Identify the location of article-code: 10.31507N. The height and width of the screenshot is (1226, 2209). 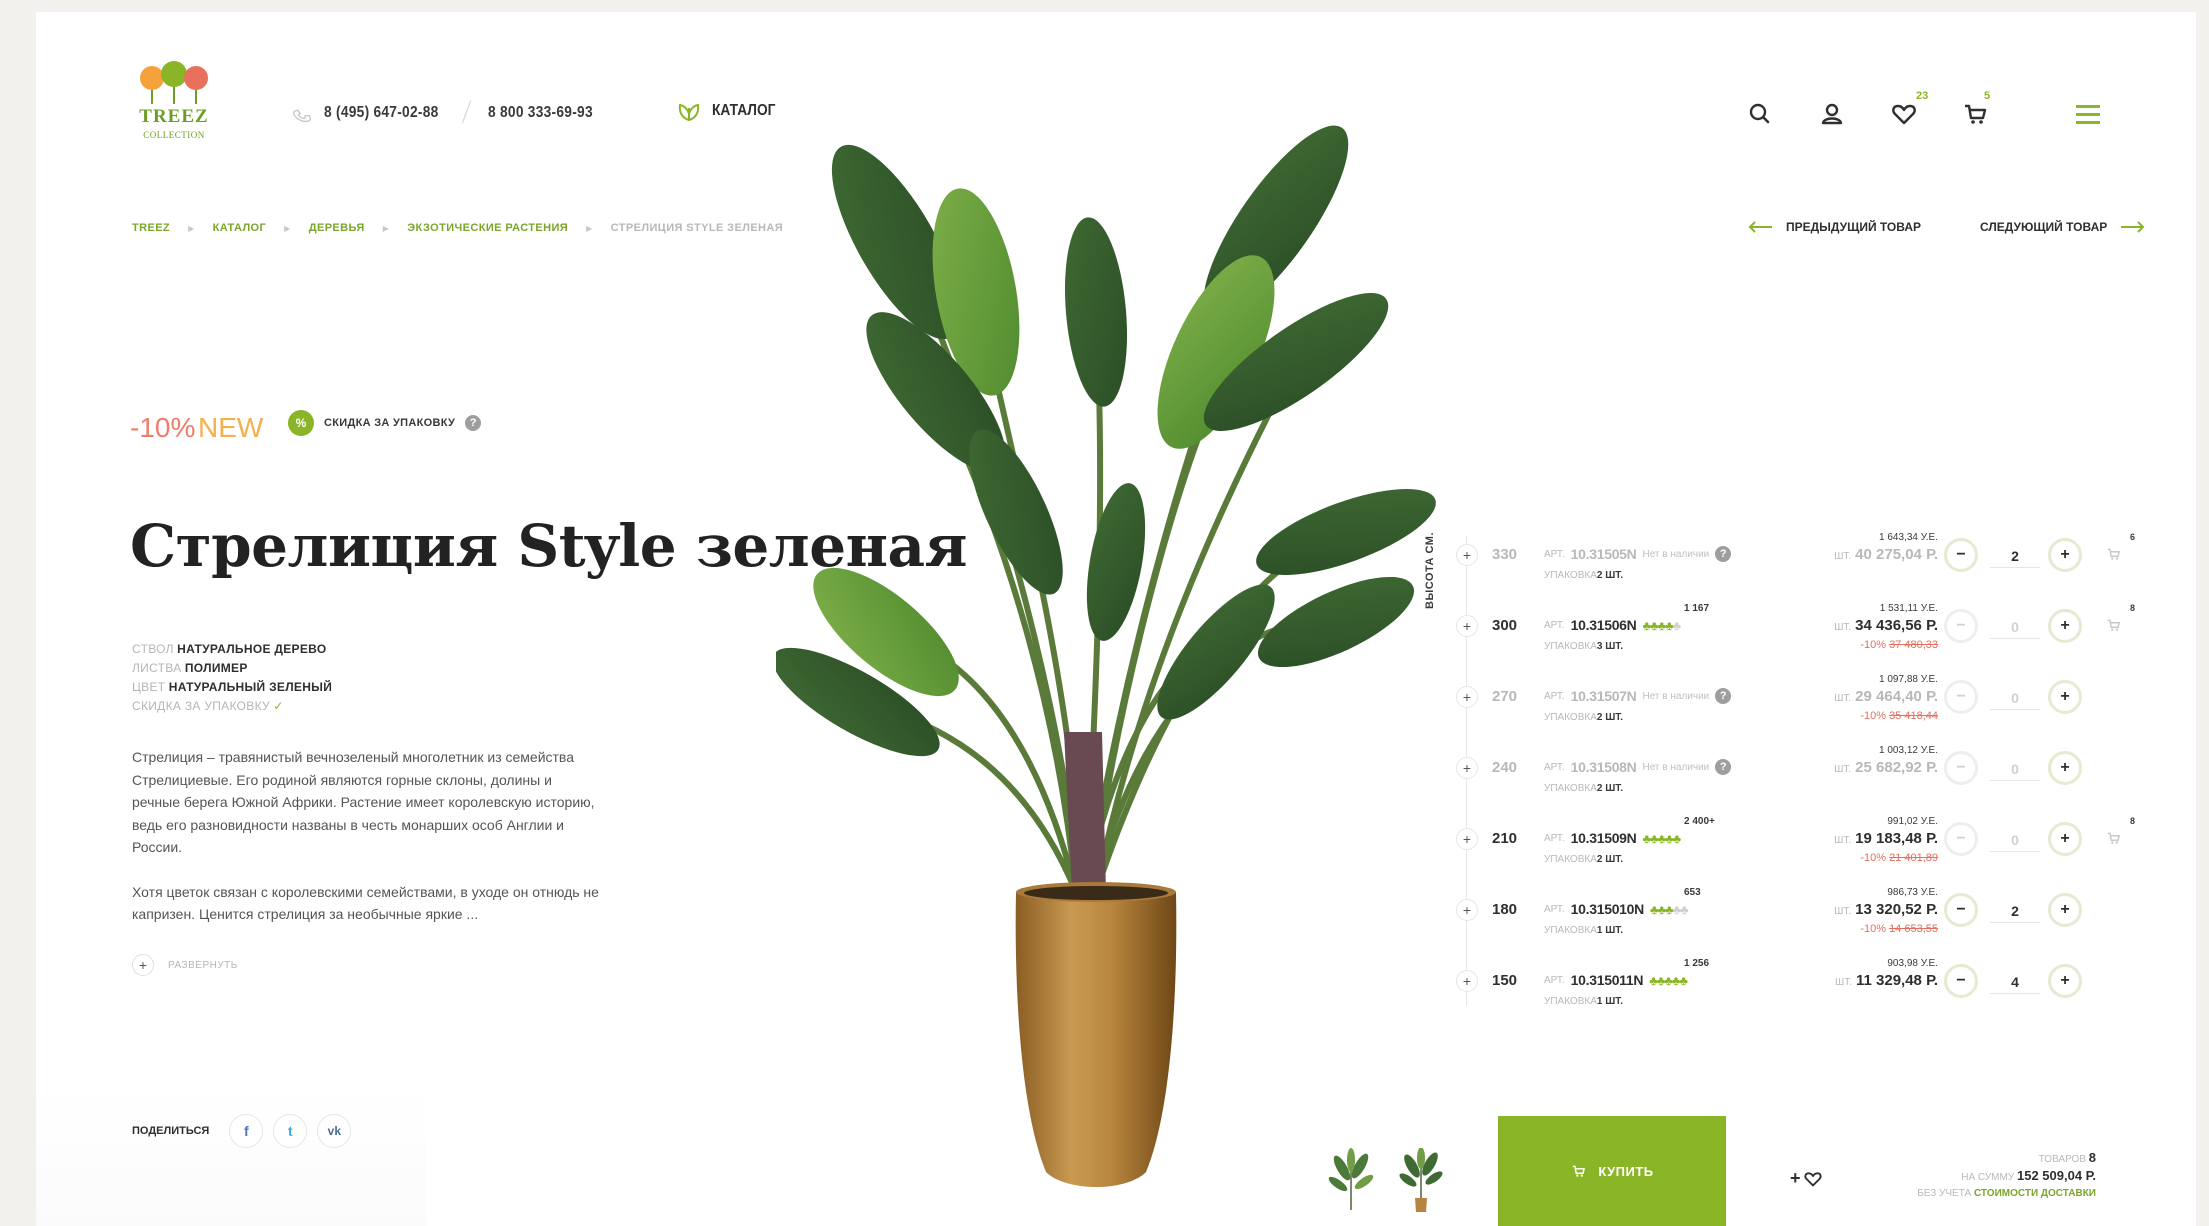
(1604, 696).